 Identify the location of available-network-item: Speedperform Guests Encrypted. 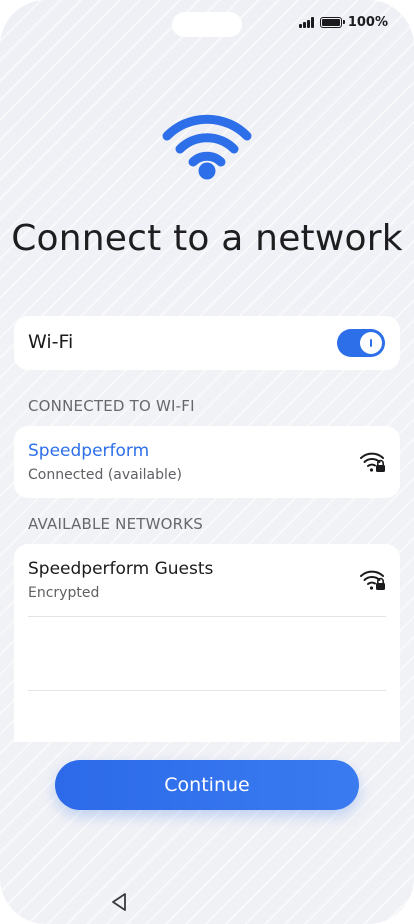
(207, 580).